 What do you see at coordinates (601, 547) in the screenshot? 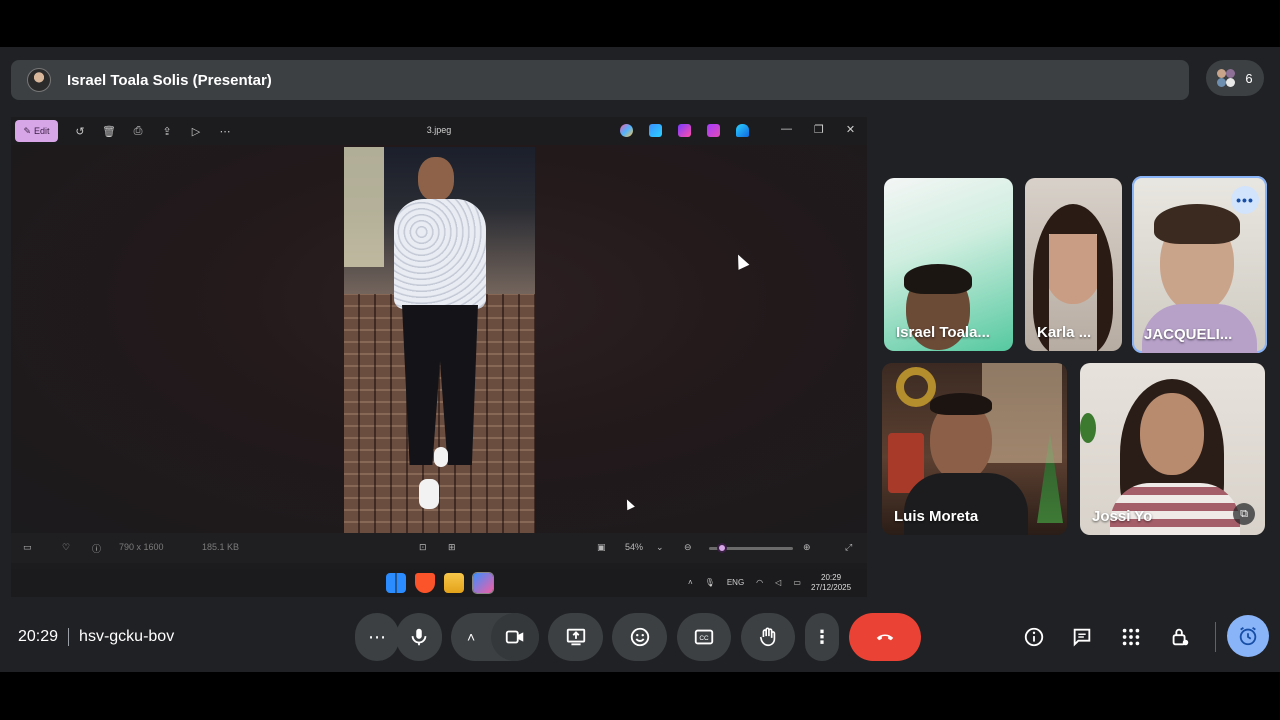
I see `fit-window-icon: ▣` at bounding box center [601, 547].